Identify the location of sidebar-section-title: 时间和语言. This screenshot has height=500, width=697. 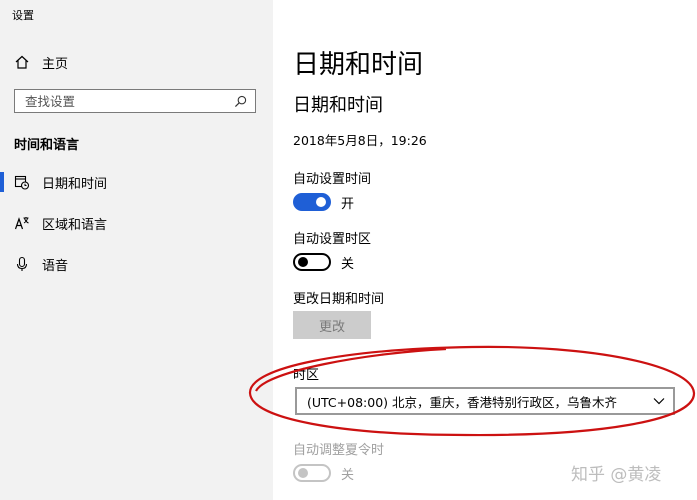
(47, 145).